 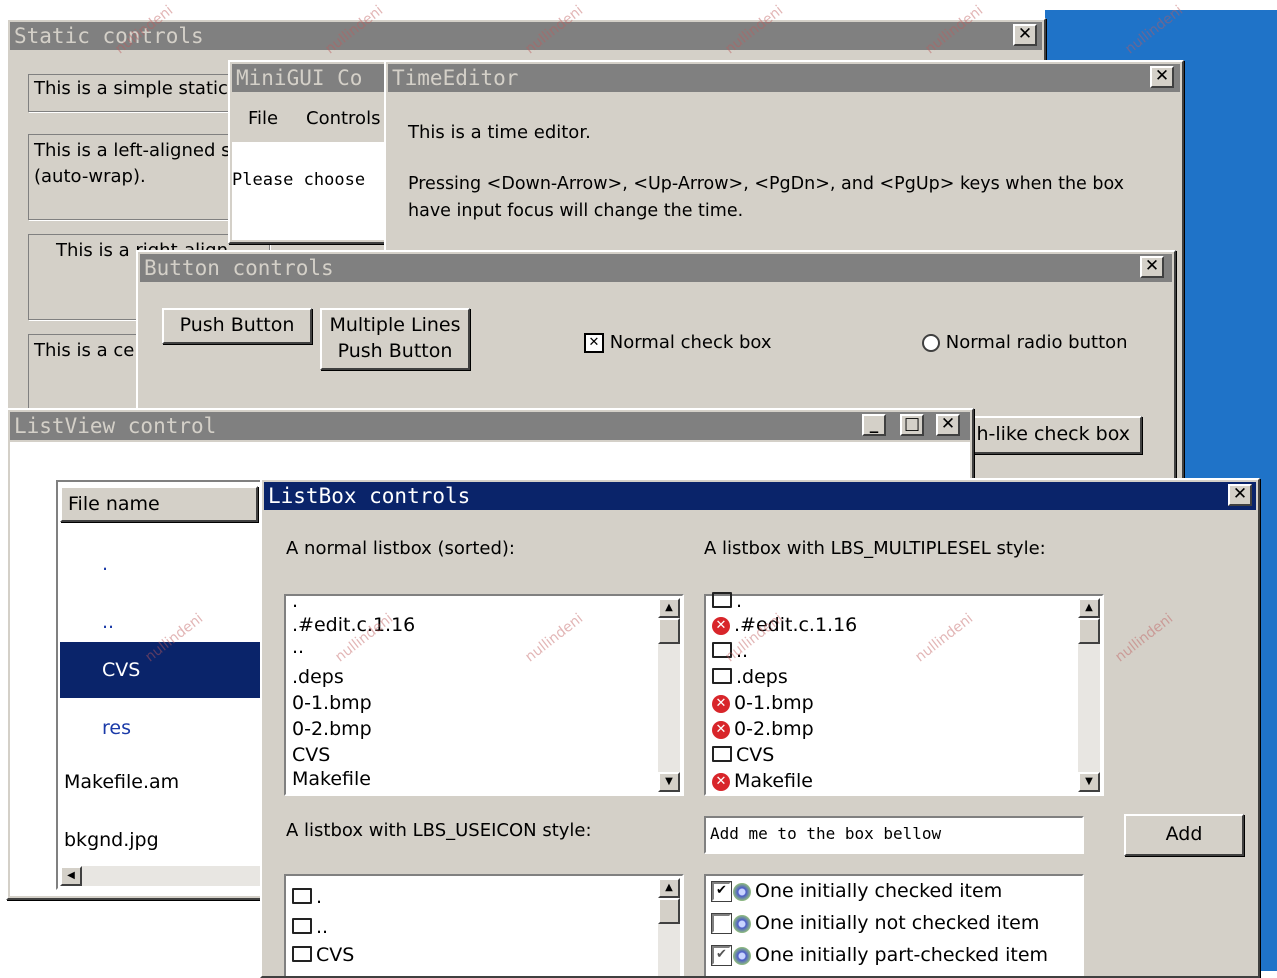 What do you see at coordinates (931, 343) in the screenshot?
I see `radio-icon` at bounding box center [931, 343].